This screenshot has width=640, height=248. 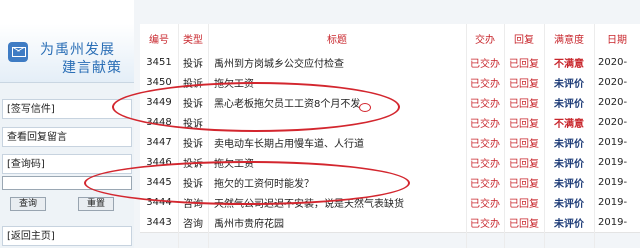 What do you see at coordinates (617, 40) in the screenshot?
I see `header-date: 日期` at bounding box center [617, 40].